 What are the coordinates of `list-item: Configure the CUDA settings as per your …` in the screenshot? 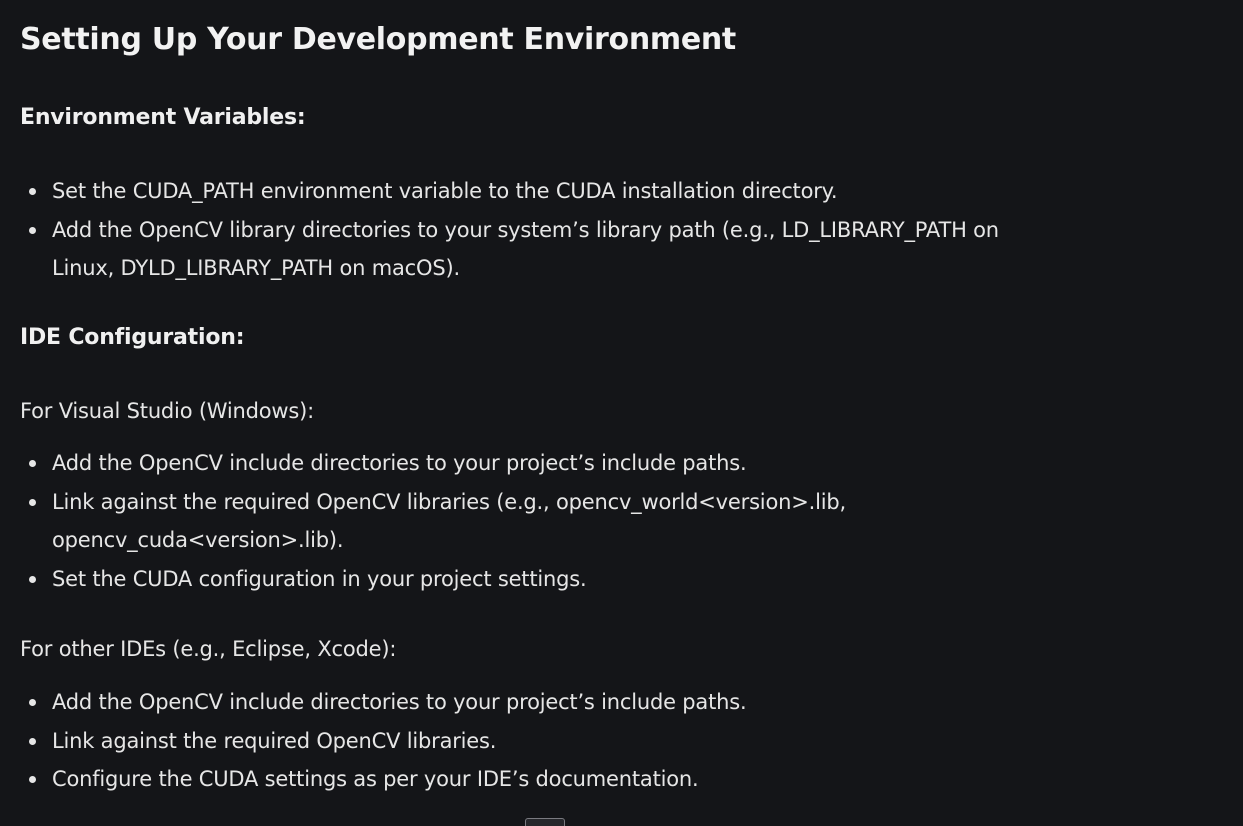 It's located at (540, 779).